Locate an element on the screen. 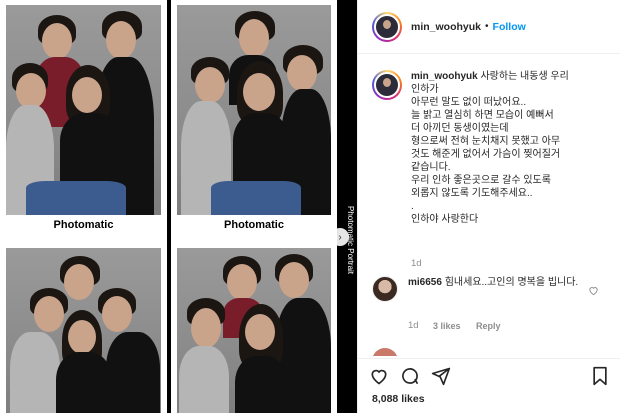  chevron-right-icon: › is located at coordinates (340, 237).